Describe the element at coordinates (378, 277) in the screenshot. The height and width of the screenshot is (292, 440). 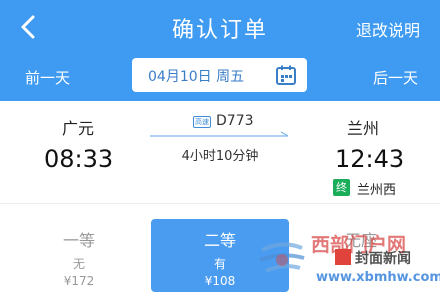
I see `watermark-url: www.xbmhw.com` at that location.